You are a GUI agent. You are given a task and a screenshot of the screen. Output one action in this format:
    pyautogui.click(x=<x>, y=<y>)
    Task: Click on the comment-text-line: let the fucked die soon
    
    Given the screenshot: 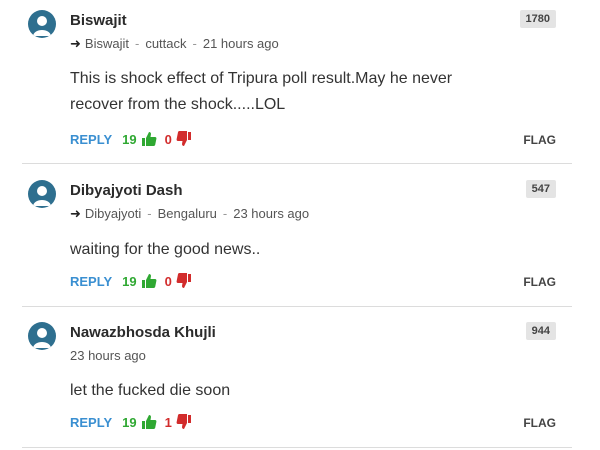 What is the action you would take?
    pyautogui.click(x=150, y=390)
    